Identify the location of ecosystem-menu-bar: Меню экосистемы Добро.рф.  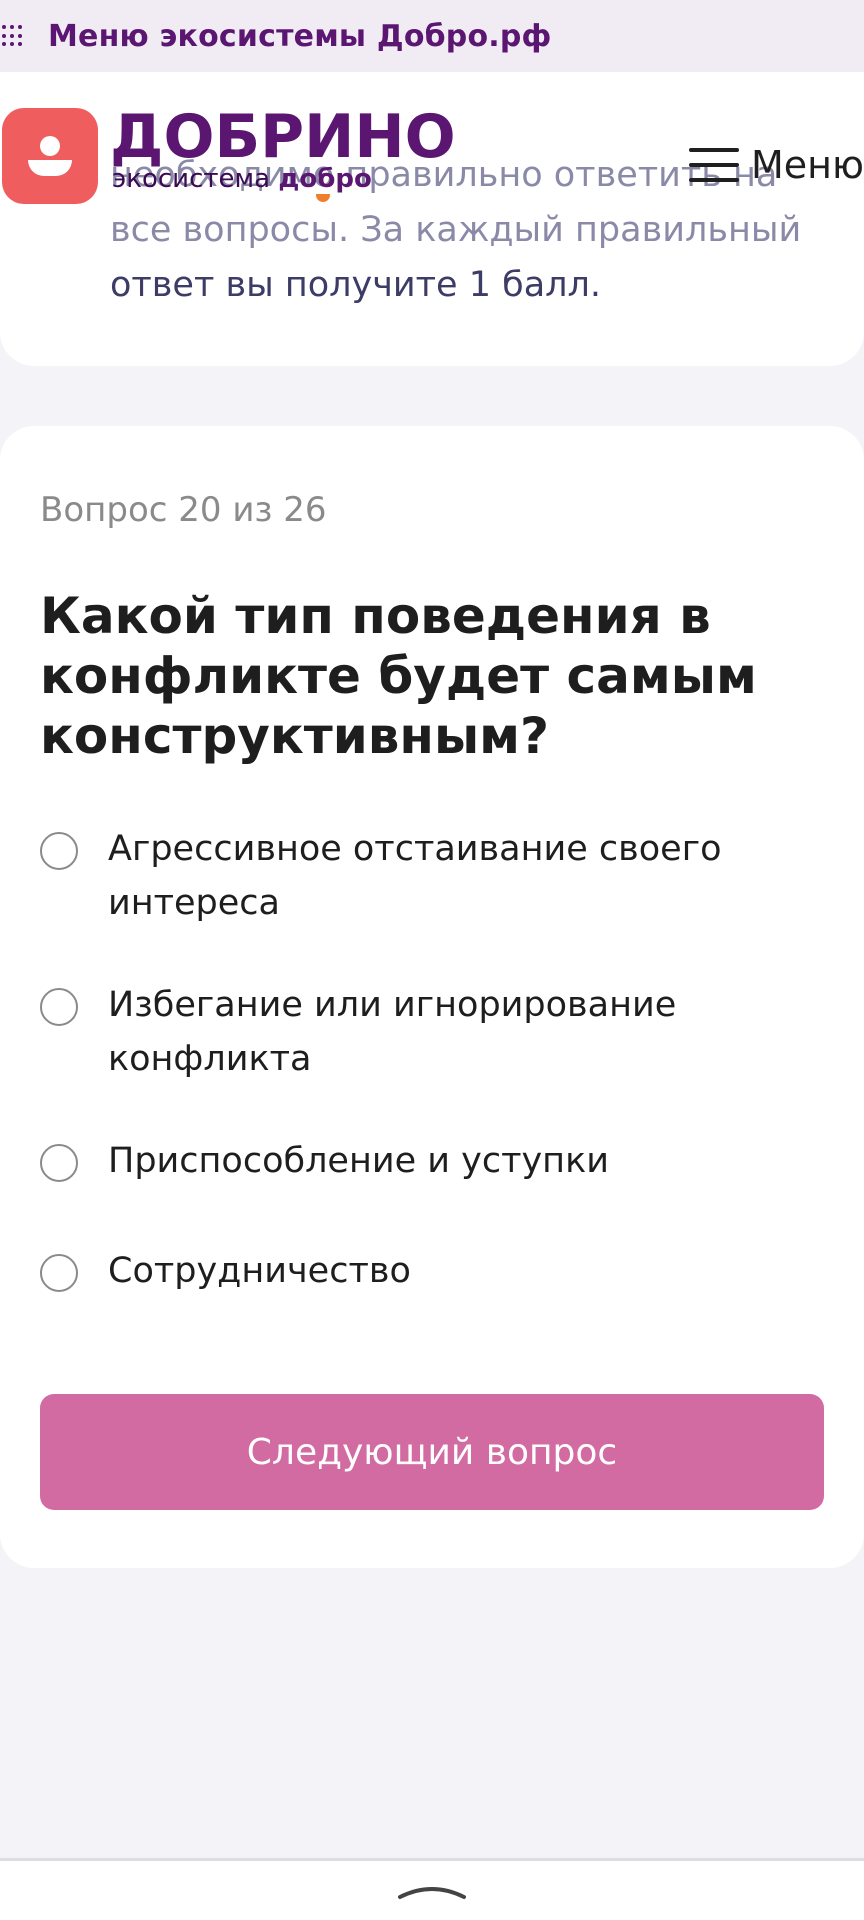
(432, 36).